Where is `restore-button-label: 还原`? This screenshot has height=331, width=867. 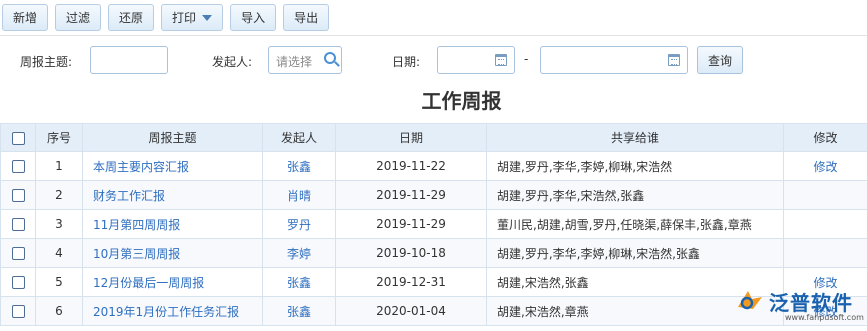
restore-button-label: 还原 is located at coordinates (131, 18).